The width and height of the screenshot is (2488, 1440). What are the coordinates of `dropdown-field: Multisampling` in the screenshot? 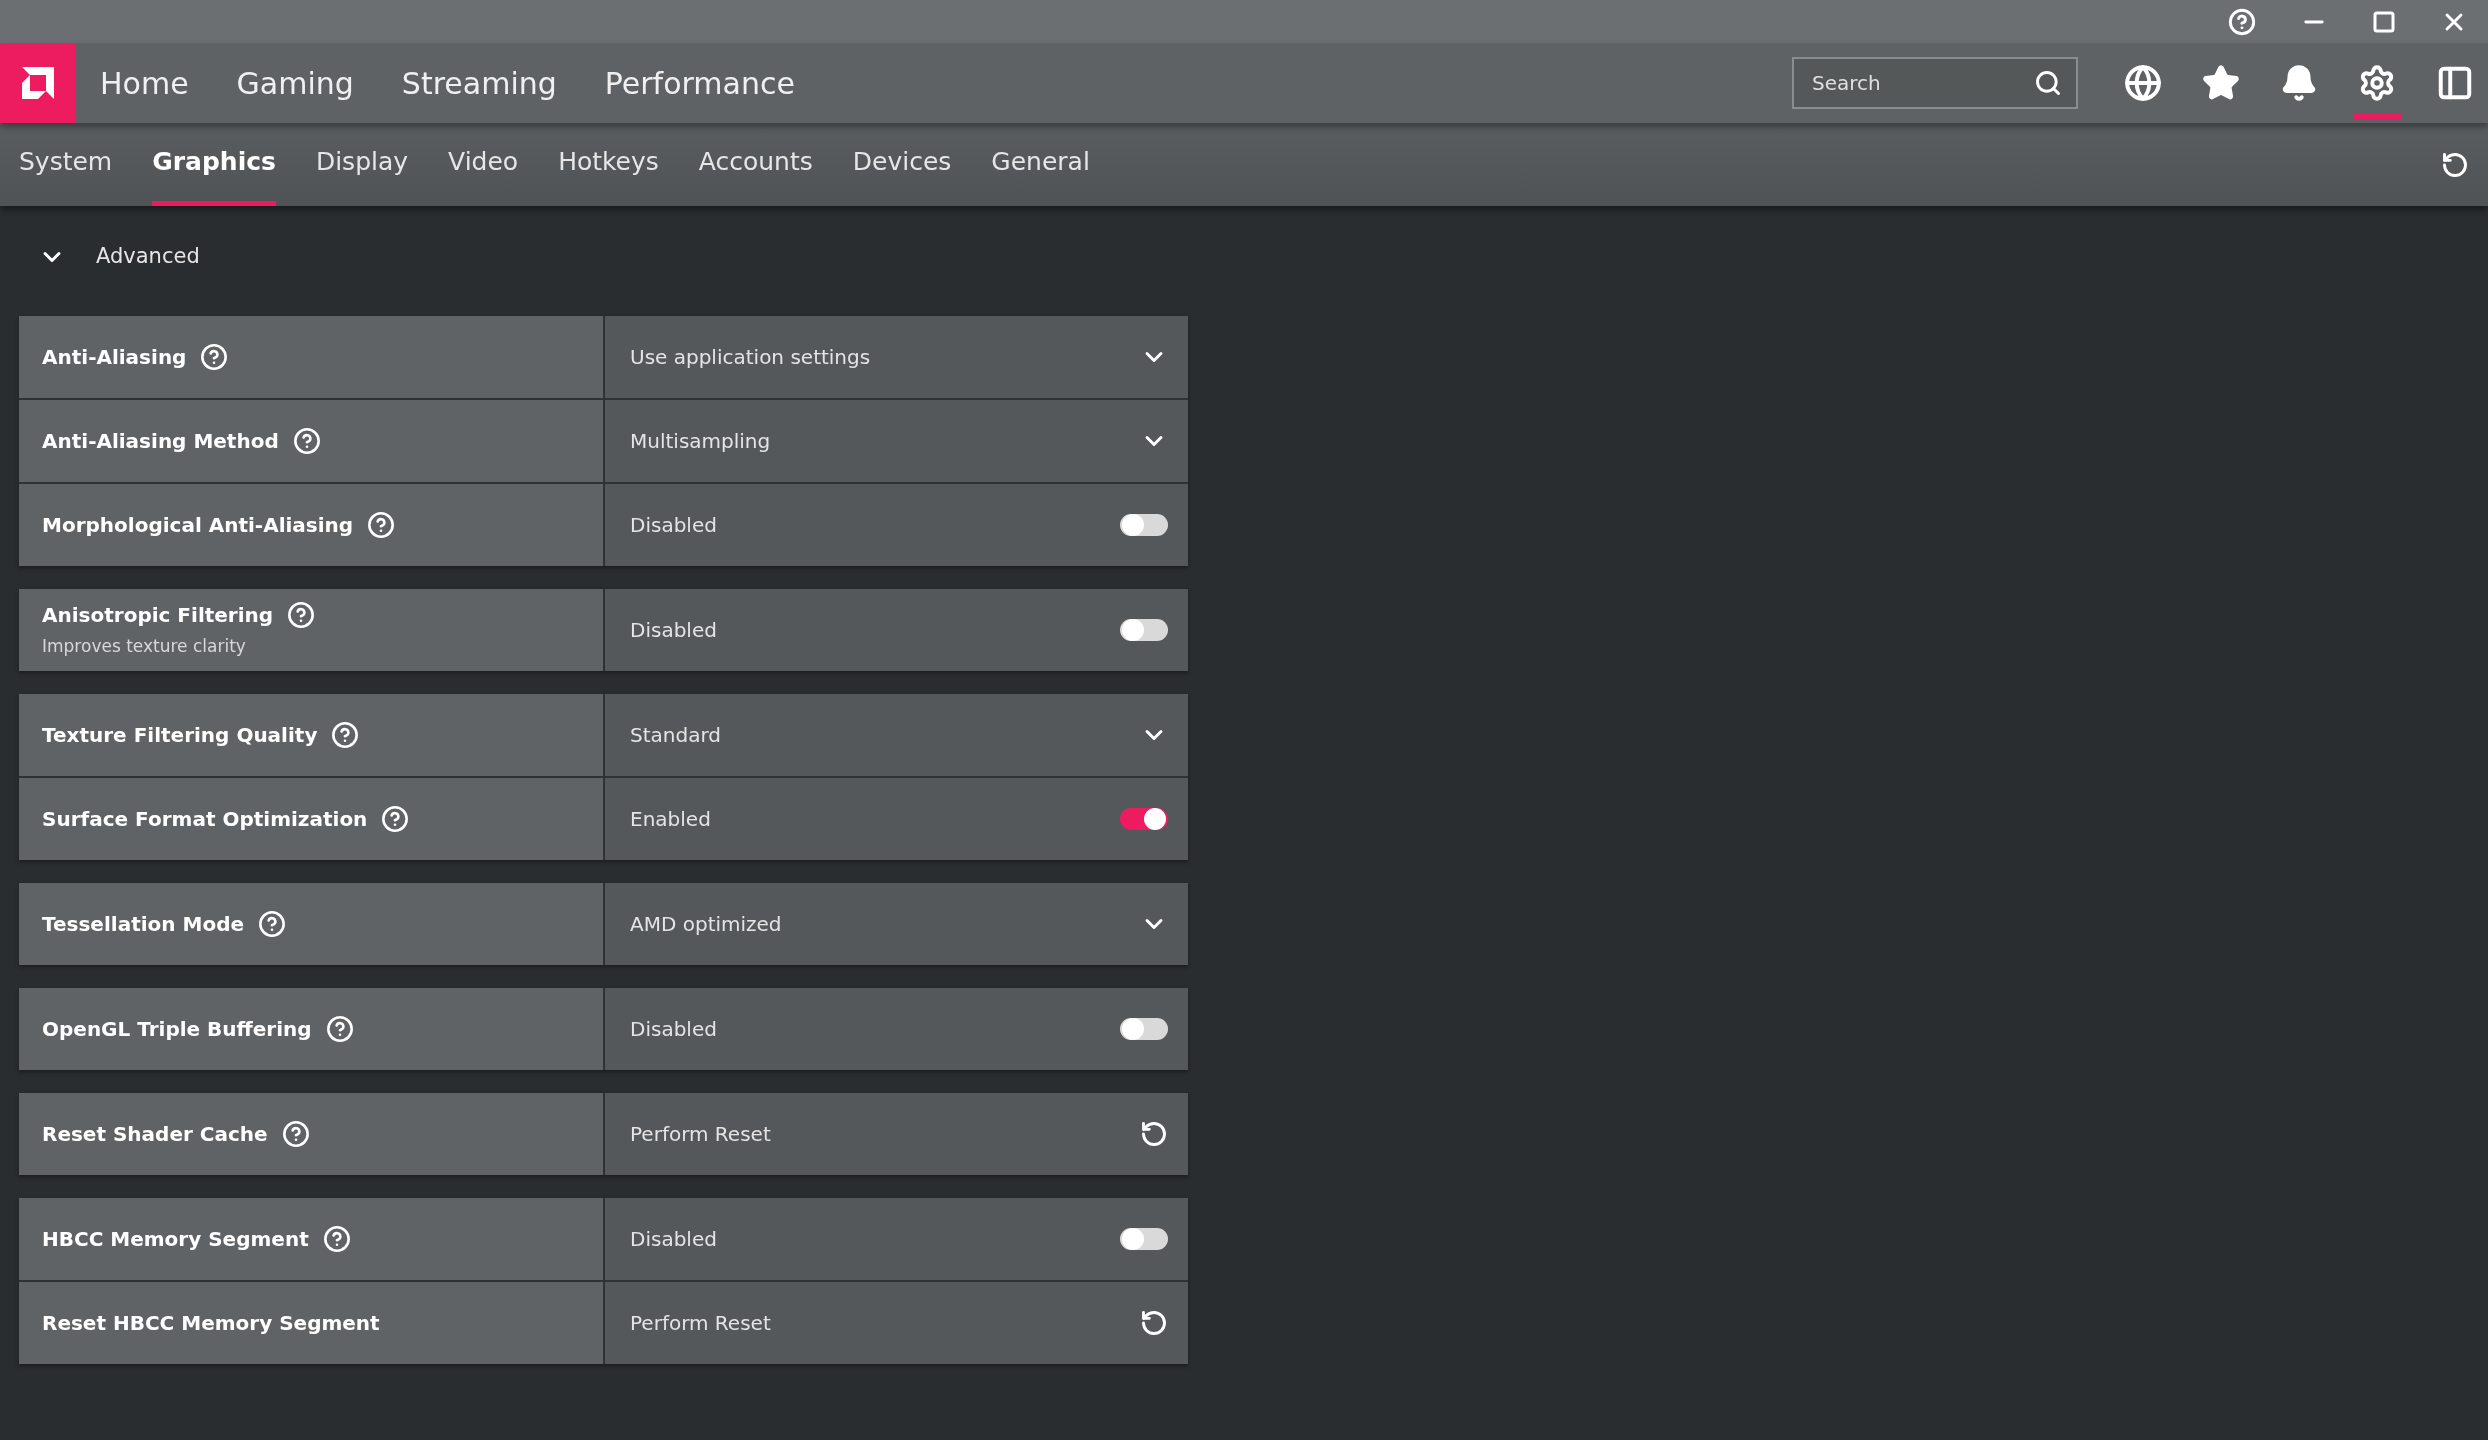 It's located at (896, 441).